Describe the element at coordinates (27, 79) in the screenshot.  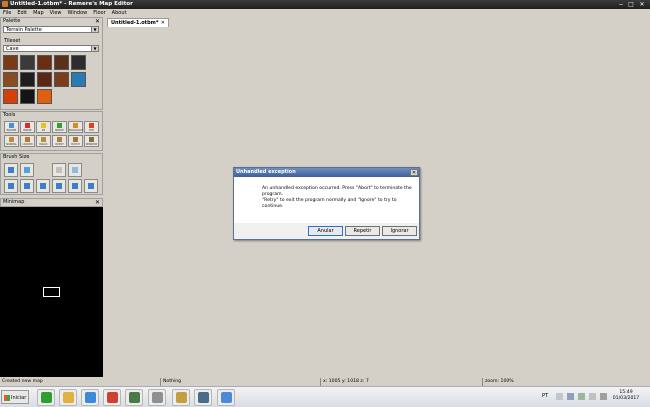
I see `tile-dark-rock` at that location.